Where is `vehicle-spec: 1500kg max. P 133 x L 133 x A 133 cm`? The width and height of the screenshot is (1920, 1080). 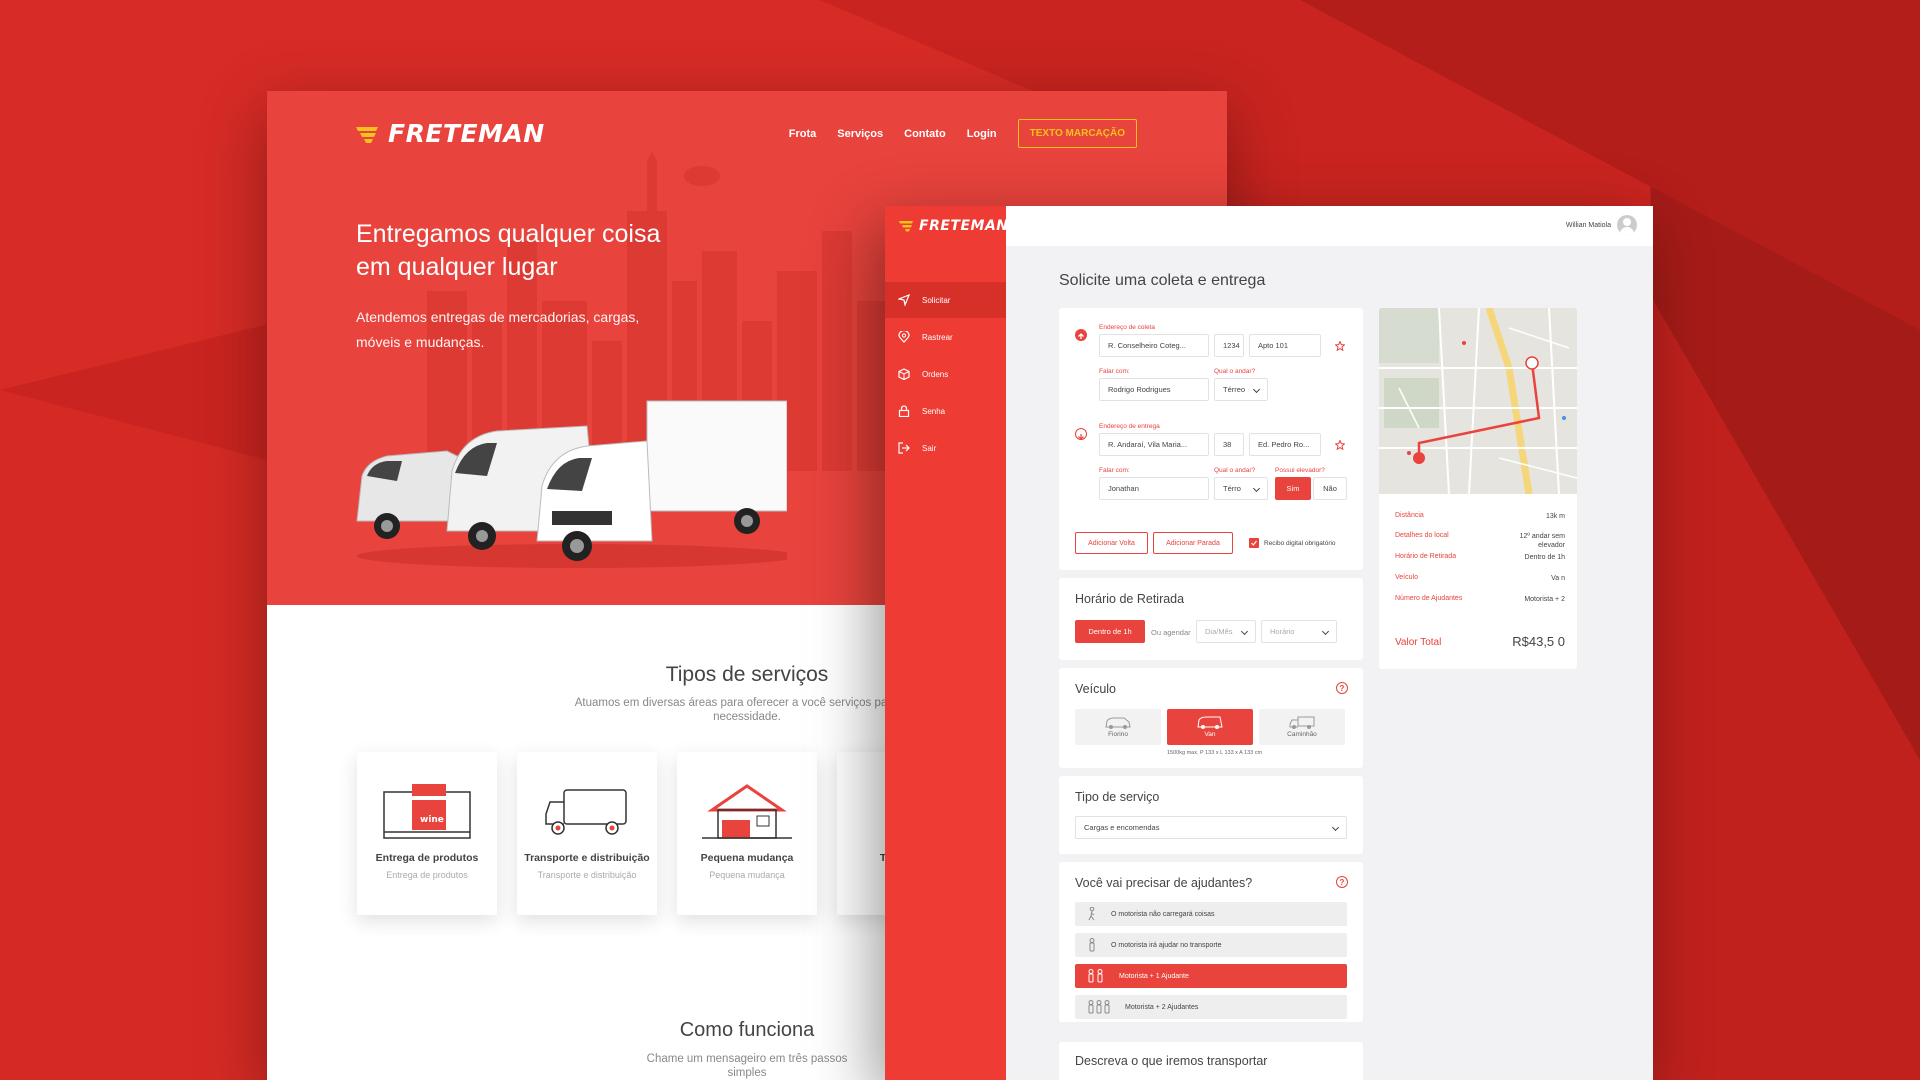 vehicle-spec: 1500kg max. P 133 x L 133 x A 133 cm is located at coordinates (1215, 753).